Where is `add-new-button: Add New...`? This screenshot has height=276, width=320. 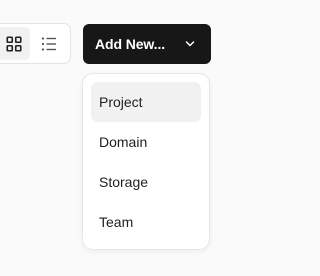
add-new-button: Add New... is located at coordinates (147, 44).